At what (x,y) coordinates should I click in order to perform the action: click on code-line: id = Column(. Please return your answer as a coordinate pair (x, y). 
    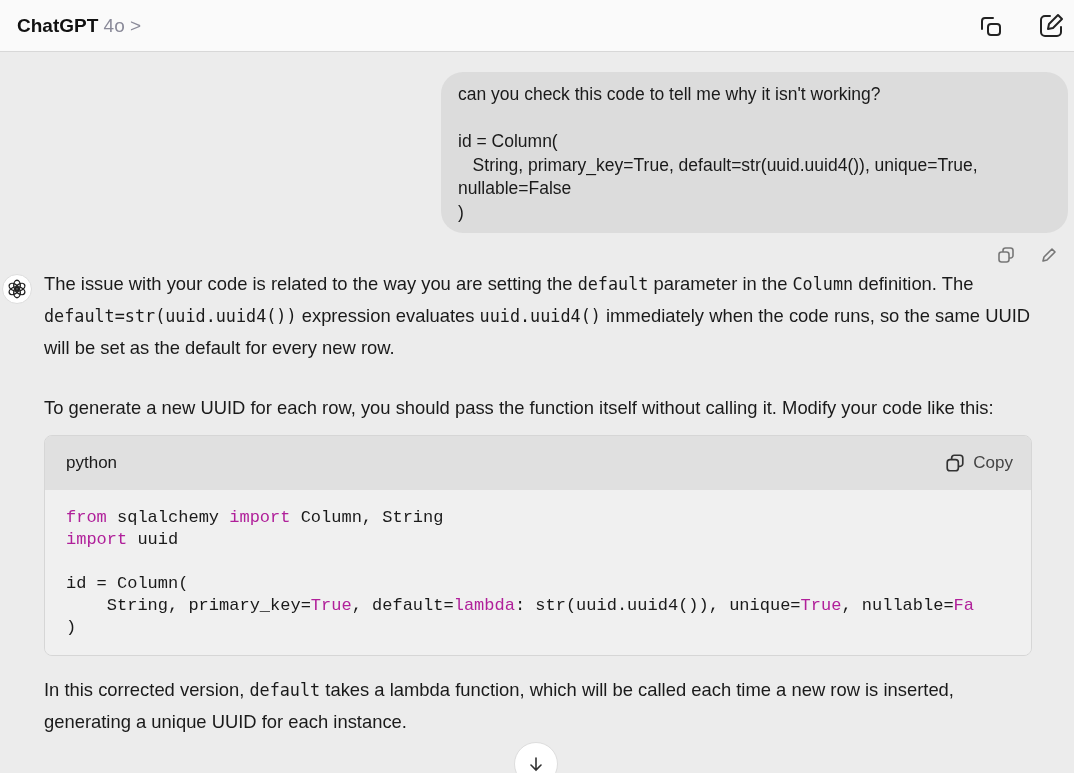
    Looking at the image, I should click on (128, 584).